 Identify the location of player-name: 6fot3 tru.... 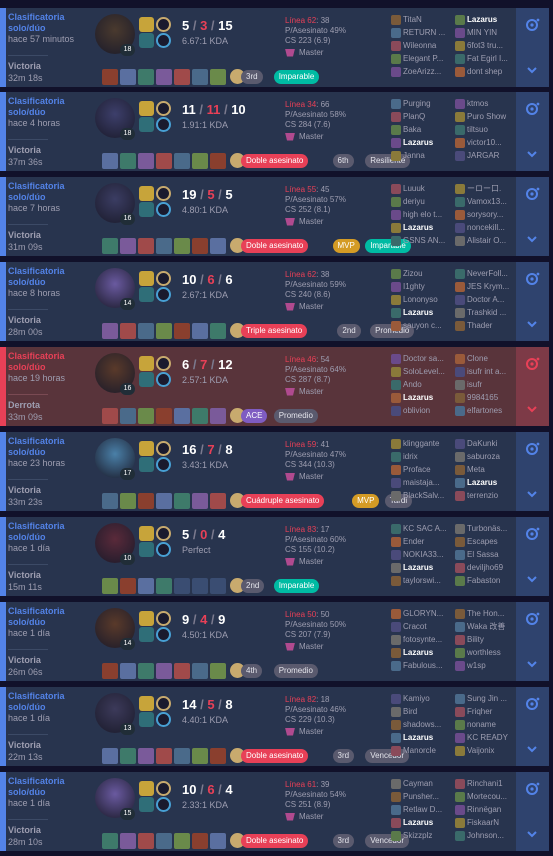
(492, 45).